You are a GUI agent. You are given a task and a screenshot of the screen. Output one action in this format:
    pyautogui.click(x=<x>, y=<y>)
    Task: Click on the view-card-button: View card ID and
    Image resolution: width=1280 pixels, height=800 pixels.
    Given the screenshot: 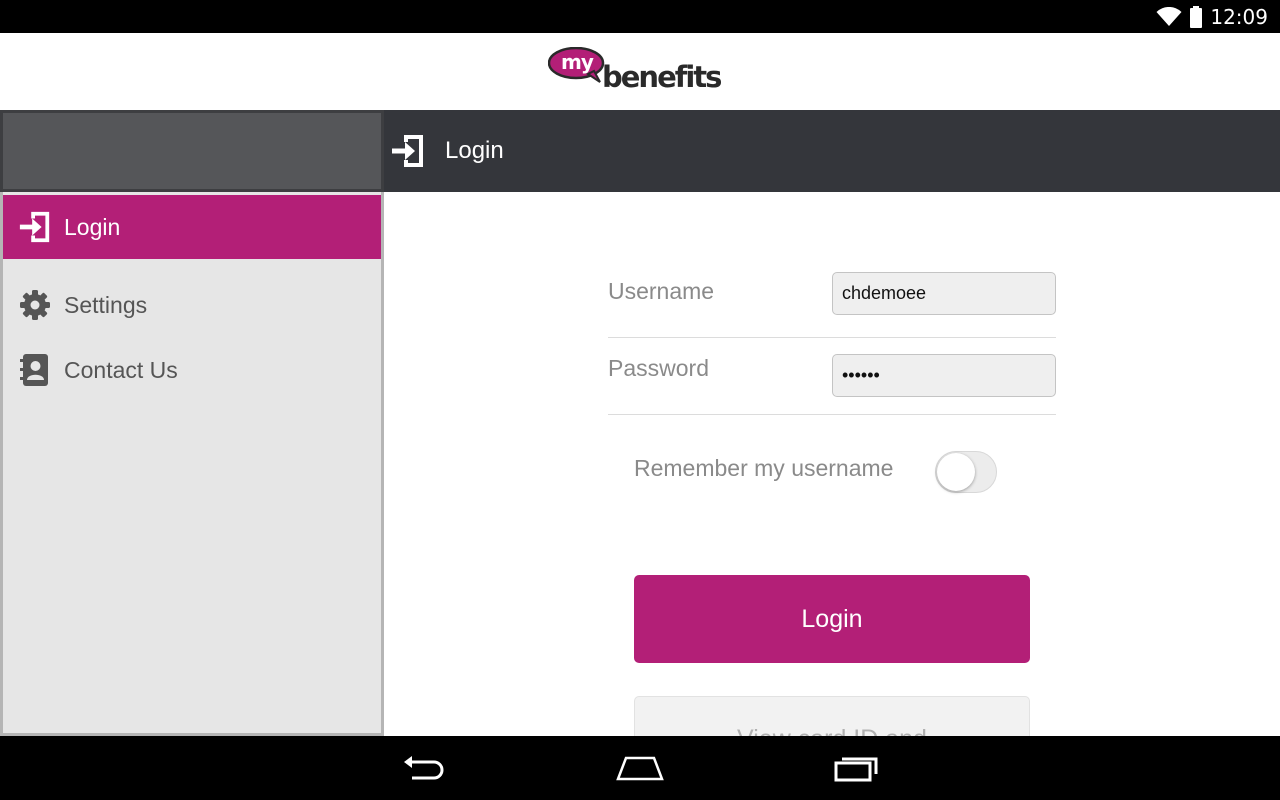 What is the action you would take?
    pyautogui.click(x=832, y=716)
    